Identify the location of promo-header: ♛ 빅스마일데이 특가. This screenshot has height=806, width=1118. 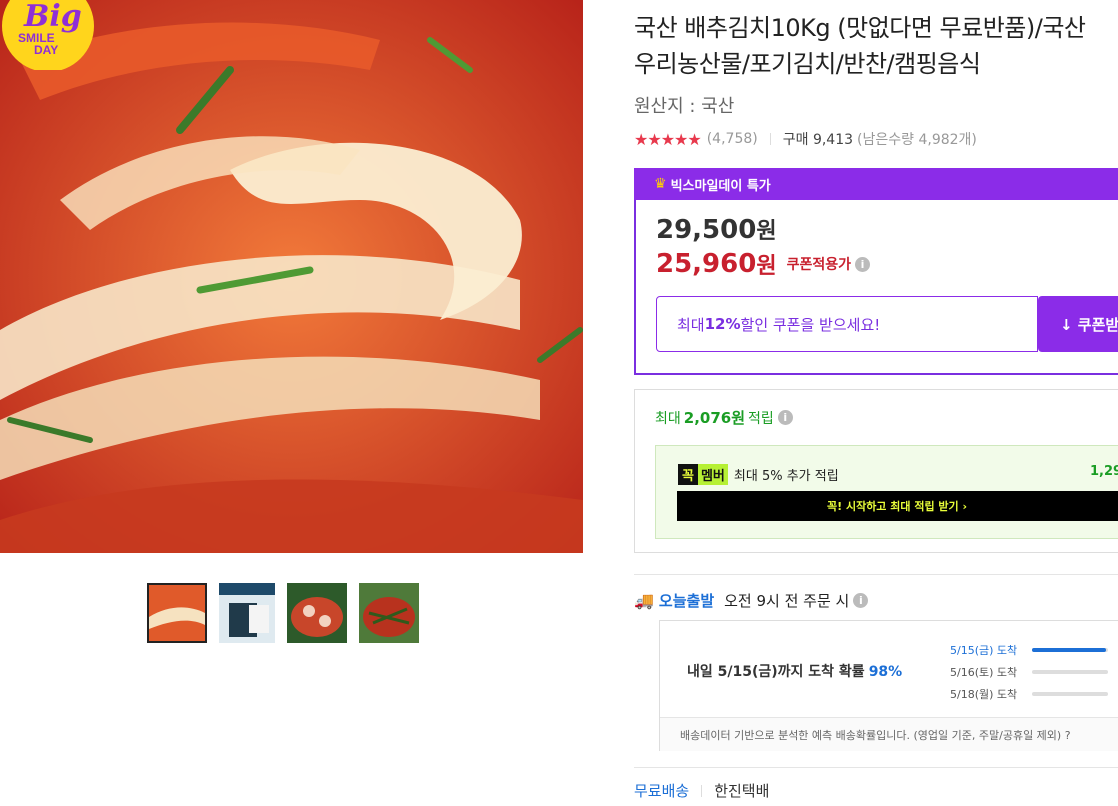
(876, 184).